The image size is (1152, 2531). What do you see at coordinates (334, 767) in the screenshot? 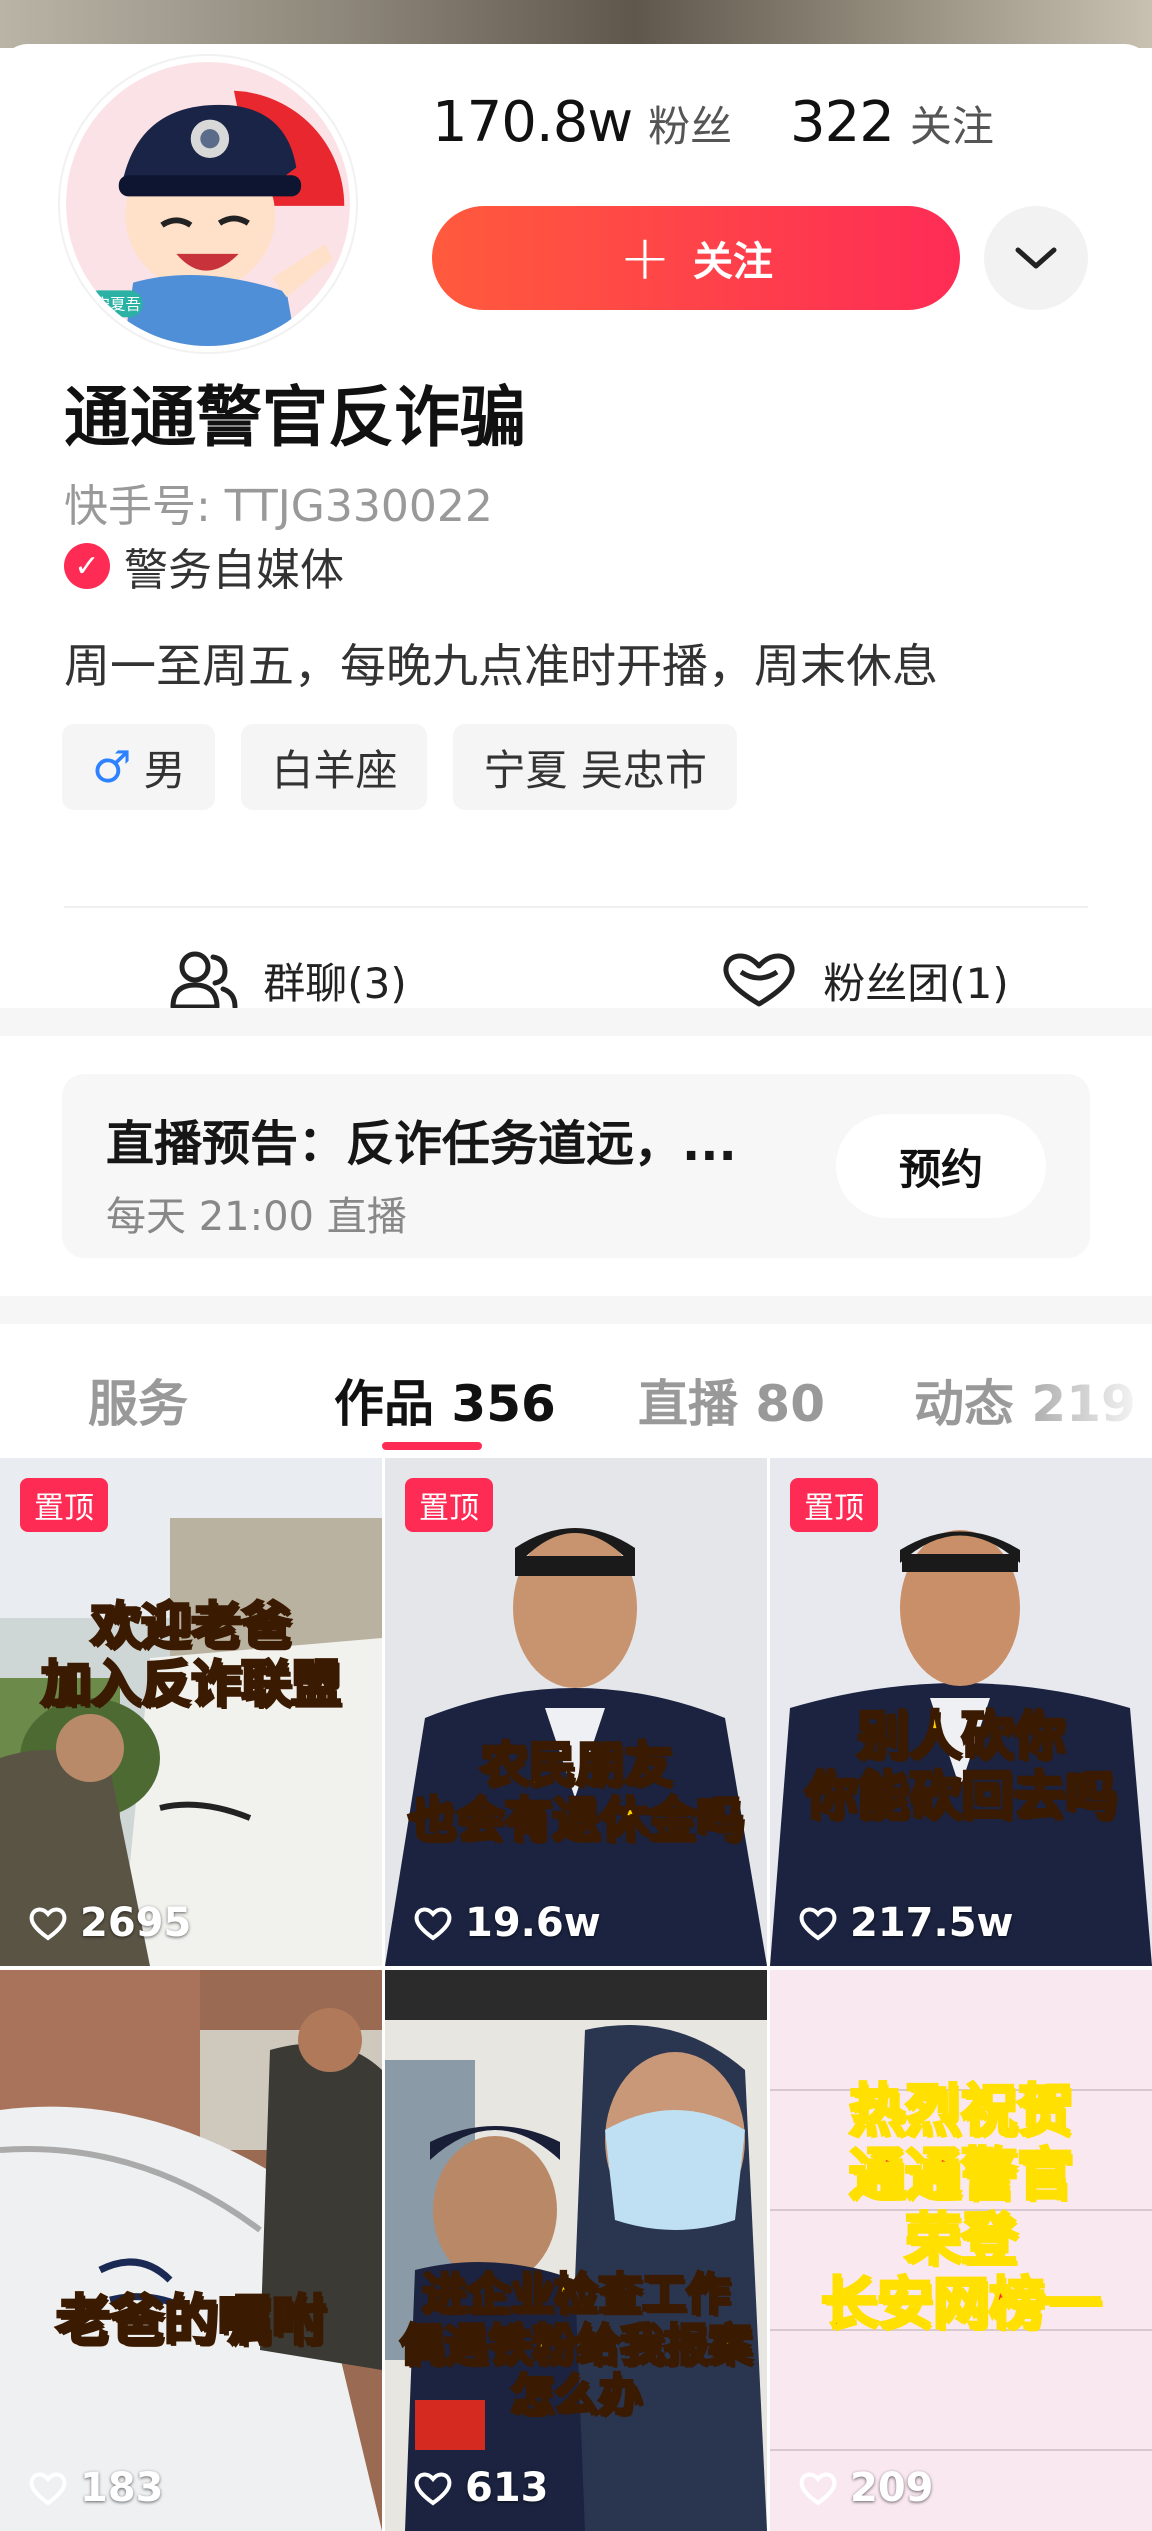
I see `zodiac-tag: 白羊座` at bounding box center [334, 767].